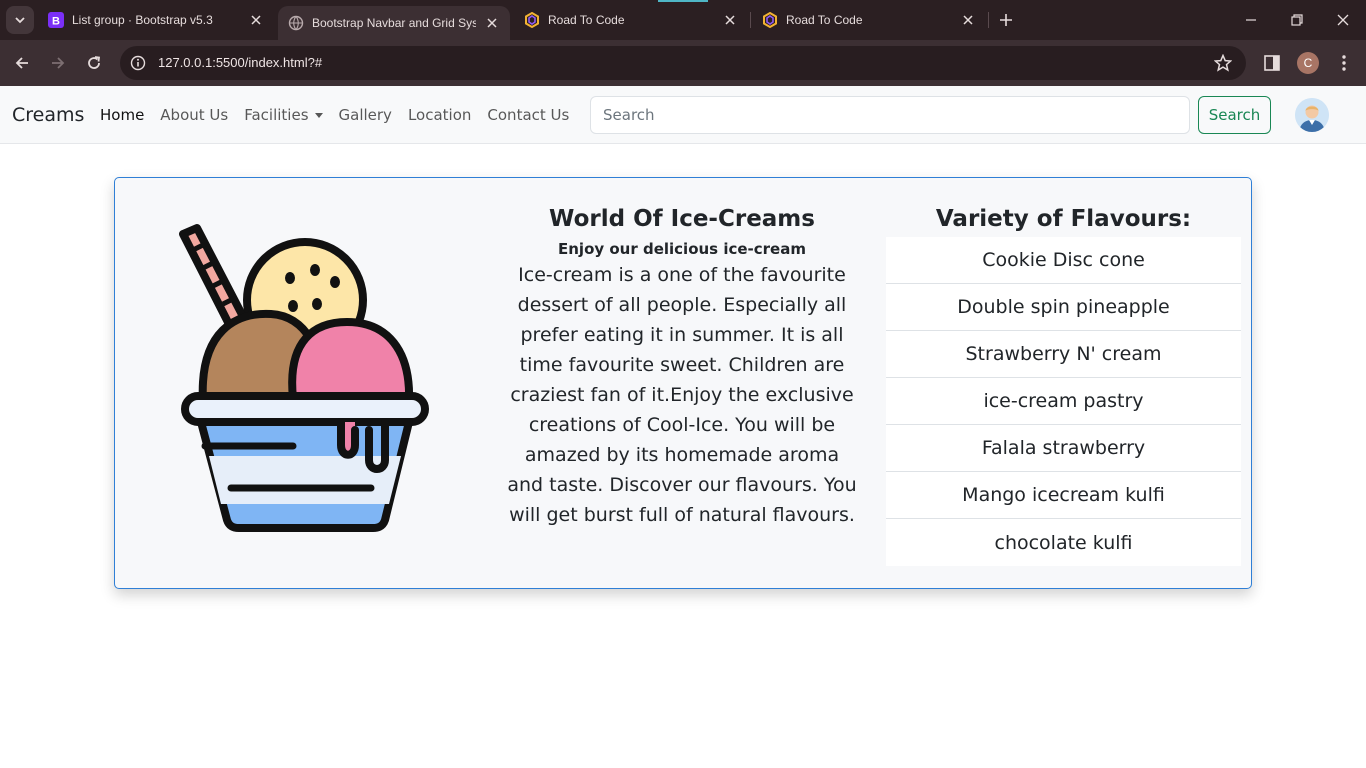 This screenshot has height=768, width=1366. I want to click on nav-link-location: Location, so click(439, 115).